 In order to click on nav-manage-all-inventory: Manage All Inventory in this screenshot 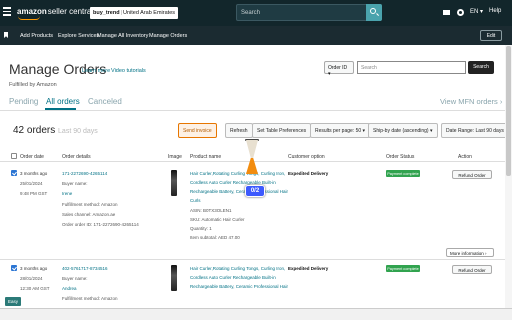, I will do `click(122, 36)`.